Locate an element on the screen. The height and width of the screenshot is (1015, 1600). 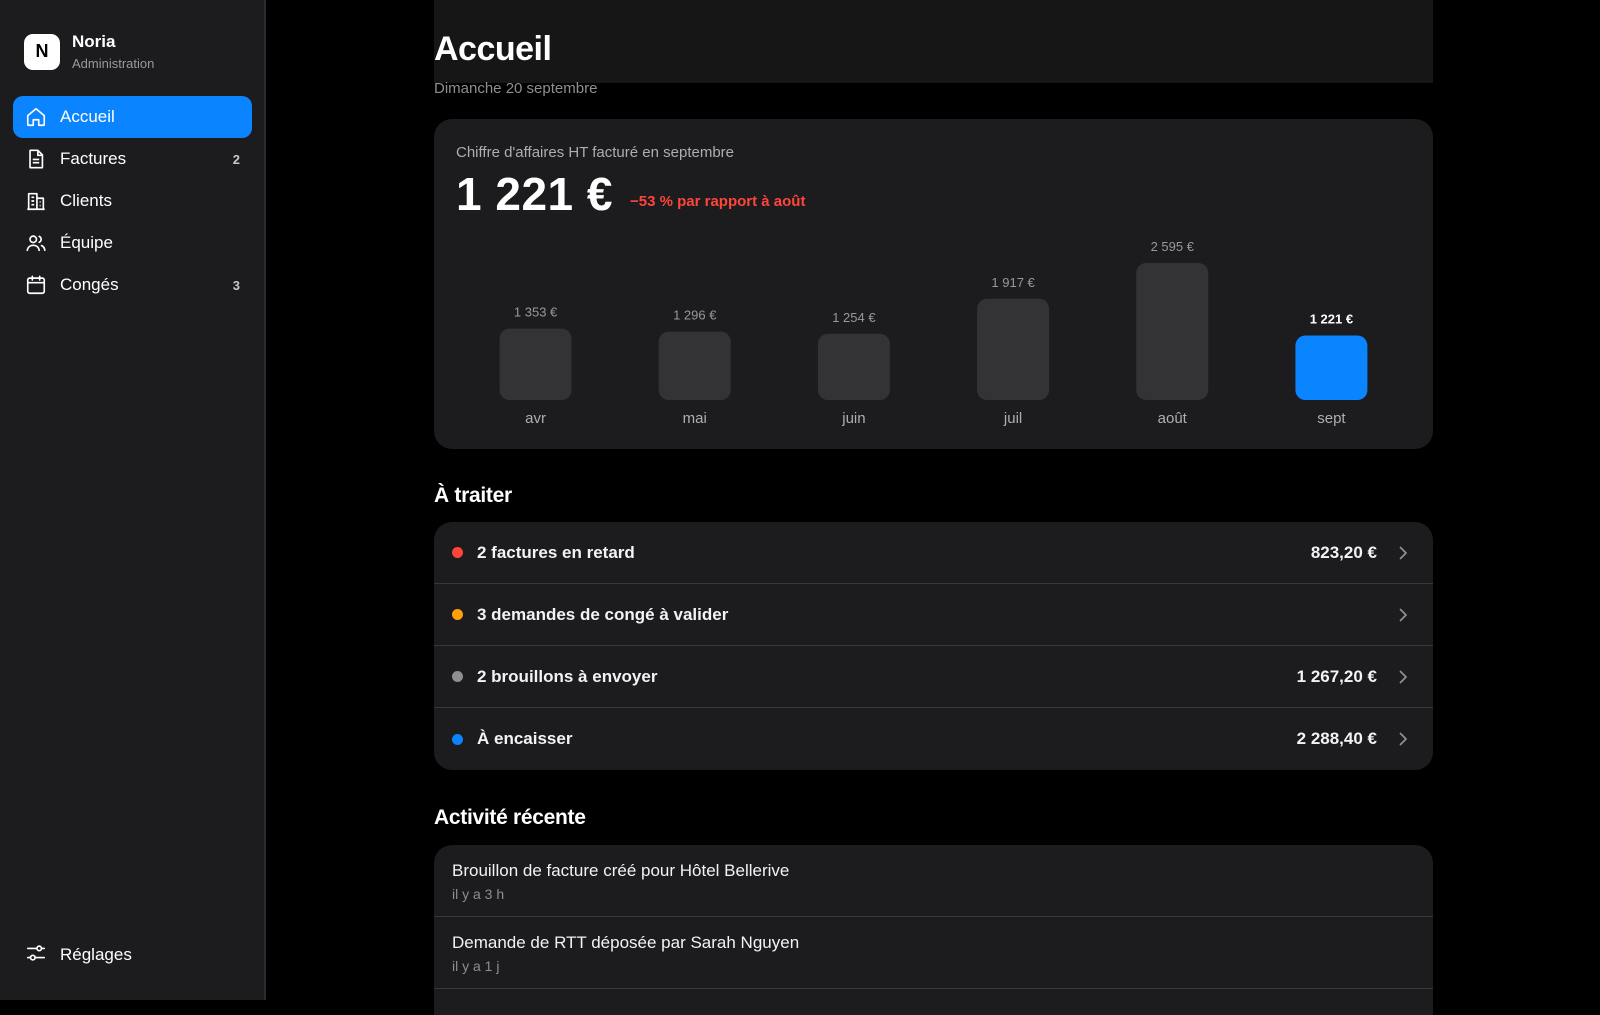
top-bar is located at coordinates (933, 41).